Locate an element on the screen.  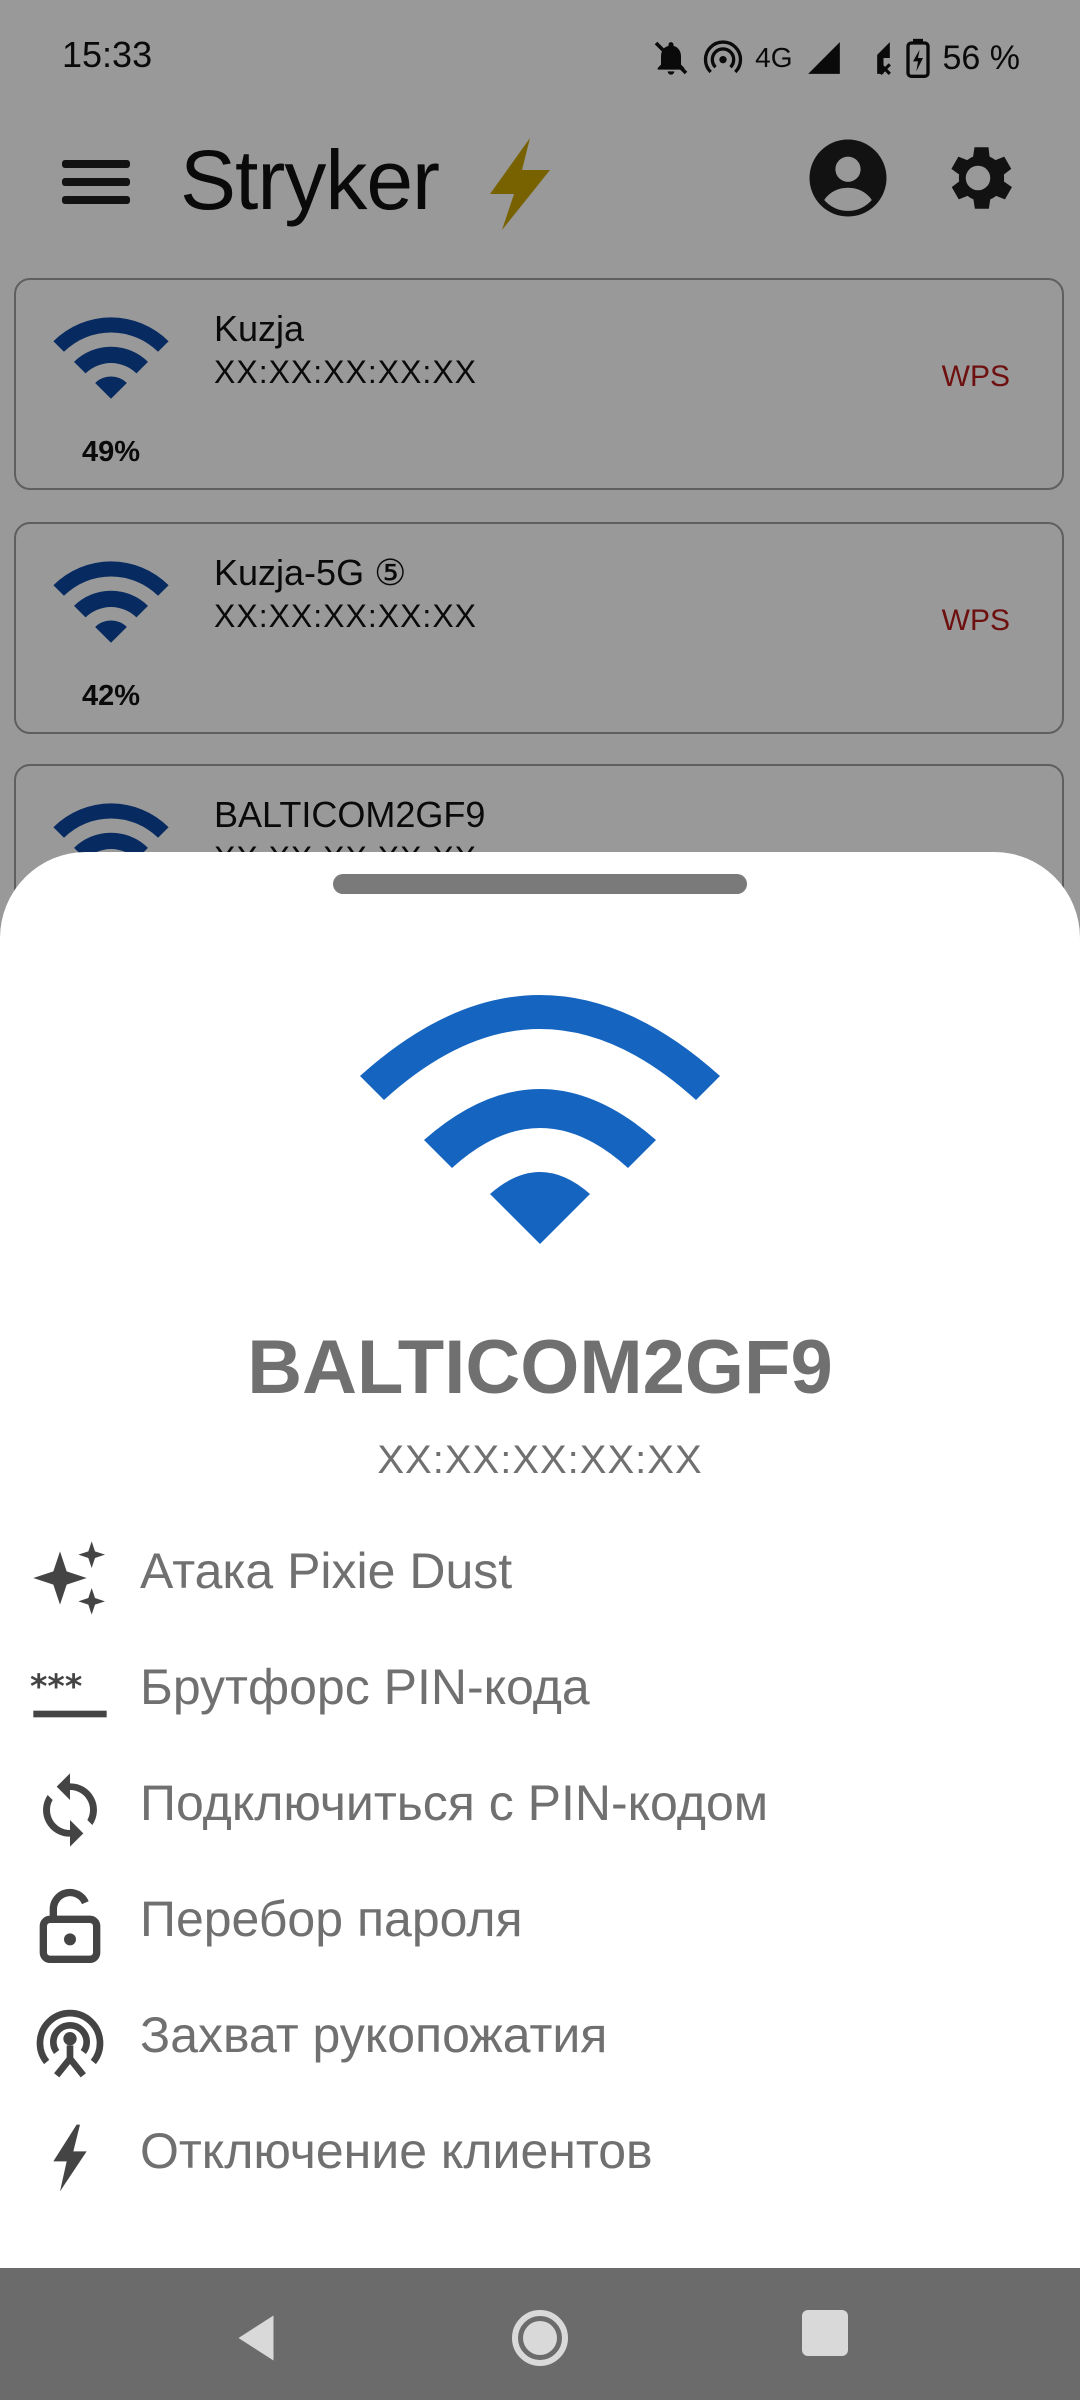
selected-network-bssid: XX:XX:XX:XX:XX is located at coordinates (540, 1460).